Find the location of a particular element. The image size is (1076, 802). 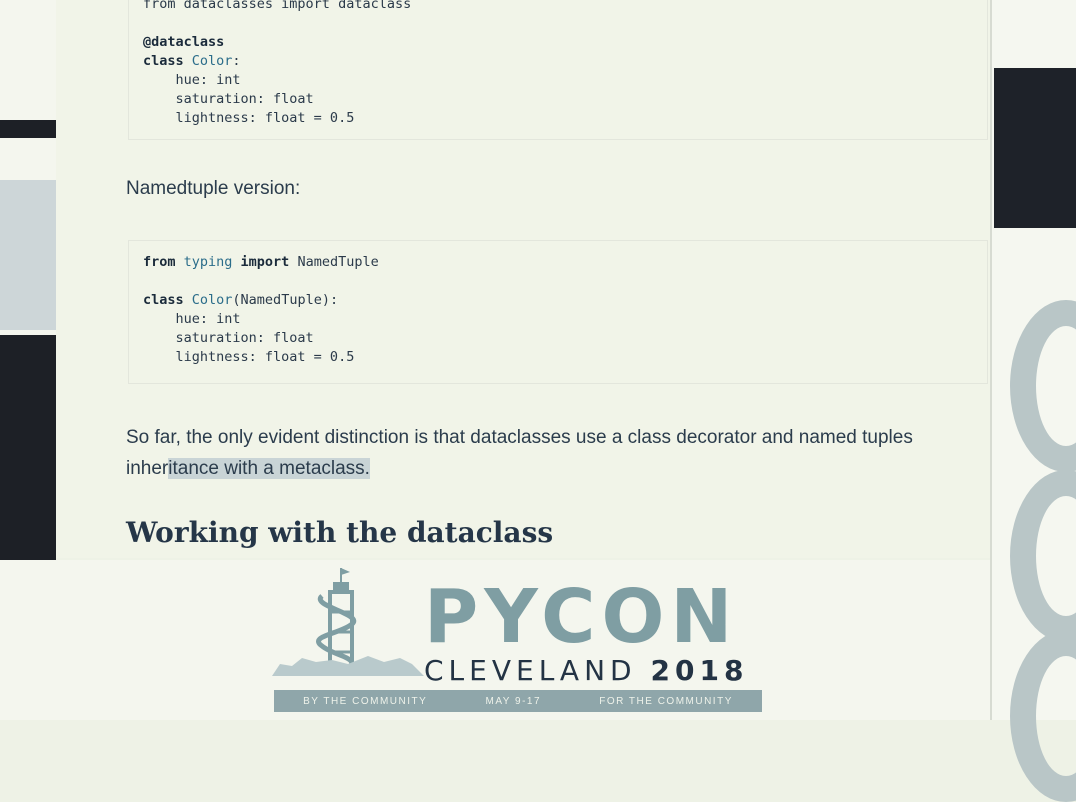

code-token: from is located at coordinates (163, 262).